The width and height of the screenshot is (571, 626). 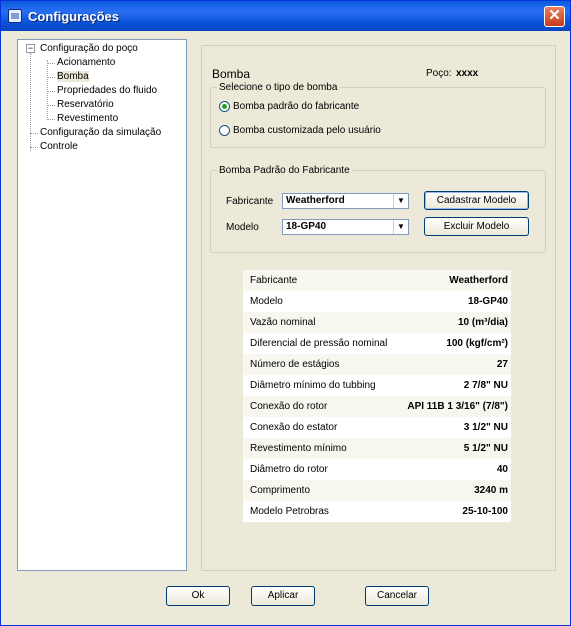 I want to click on tree-item-label: Propriedades do fluido, so click(x=107, y=90).